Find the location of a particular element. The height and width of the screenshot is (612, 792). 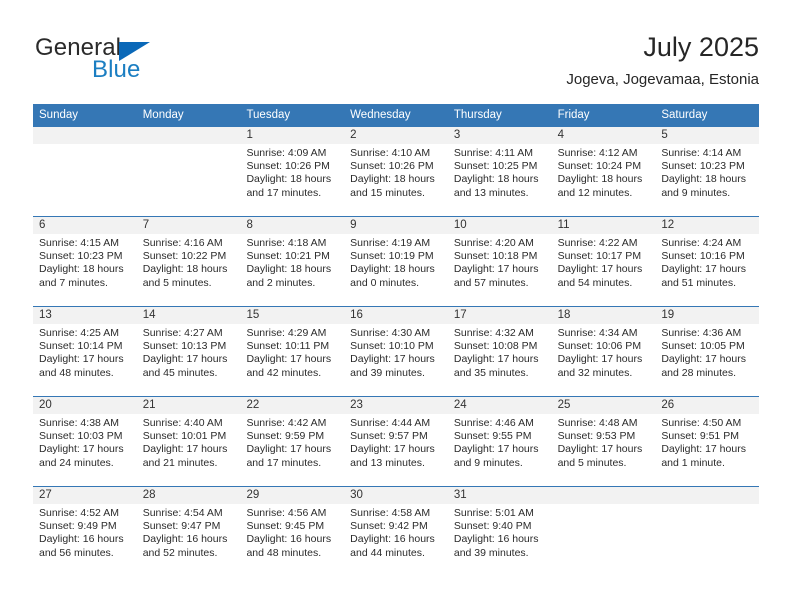

day-number: 20 is located at coordinates (85, 405).